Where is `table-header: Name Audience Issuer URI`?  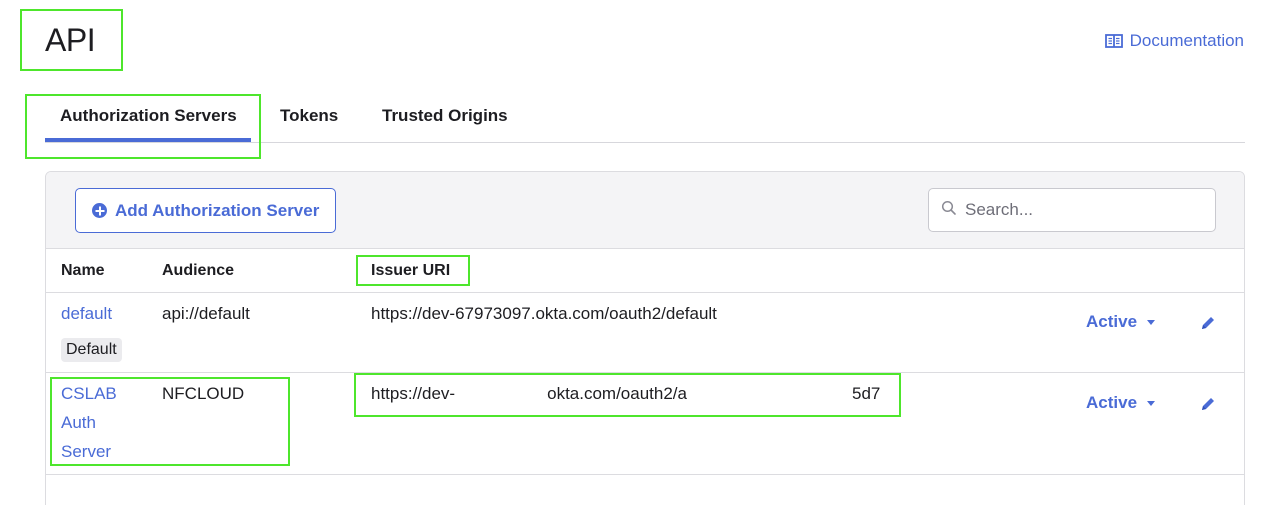
table-header: Name Audience Issuer URI is located at coordinates (645, 271).